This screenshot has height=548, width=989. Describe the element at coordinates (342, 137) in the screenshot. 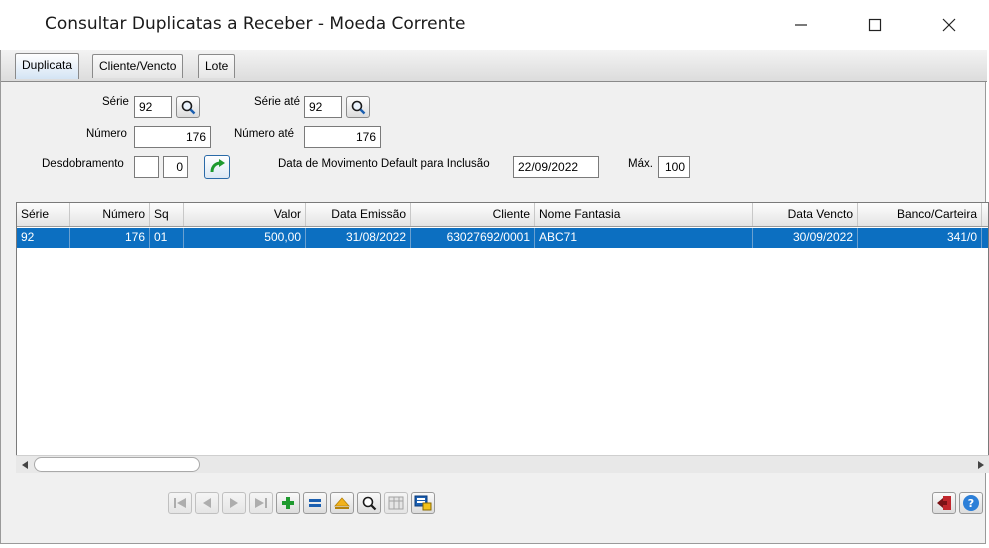

I see `numero-ate-input: 176` at that location.